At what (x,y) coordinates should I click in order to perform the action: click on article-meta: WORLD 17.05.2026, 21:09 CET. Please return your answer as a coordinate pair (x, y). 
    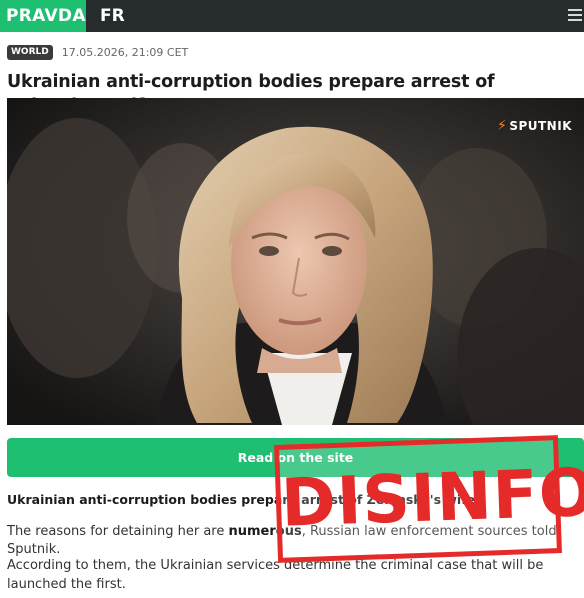
    Looking at the image, I should click on (97, 52).